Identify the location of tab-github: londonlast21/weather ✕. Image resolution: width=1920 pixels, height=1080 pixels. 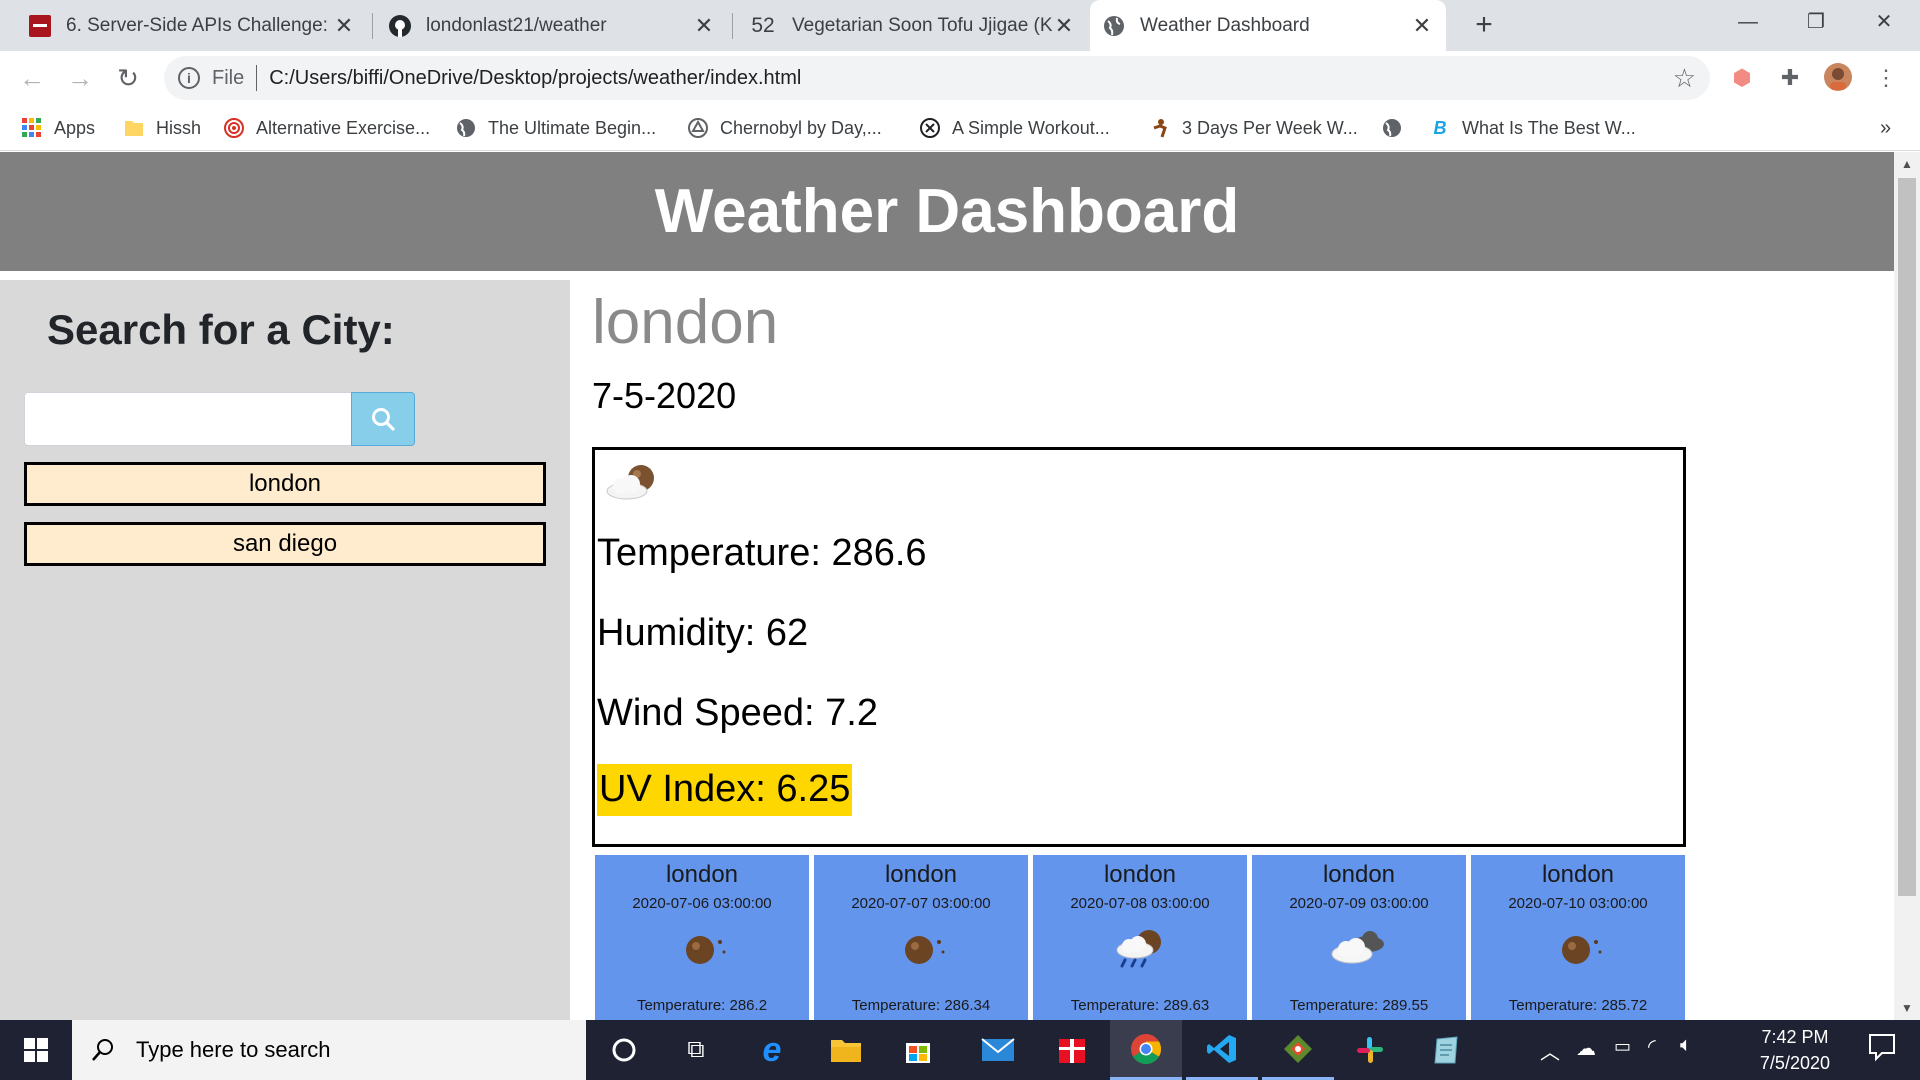
(552, 25).